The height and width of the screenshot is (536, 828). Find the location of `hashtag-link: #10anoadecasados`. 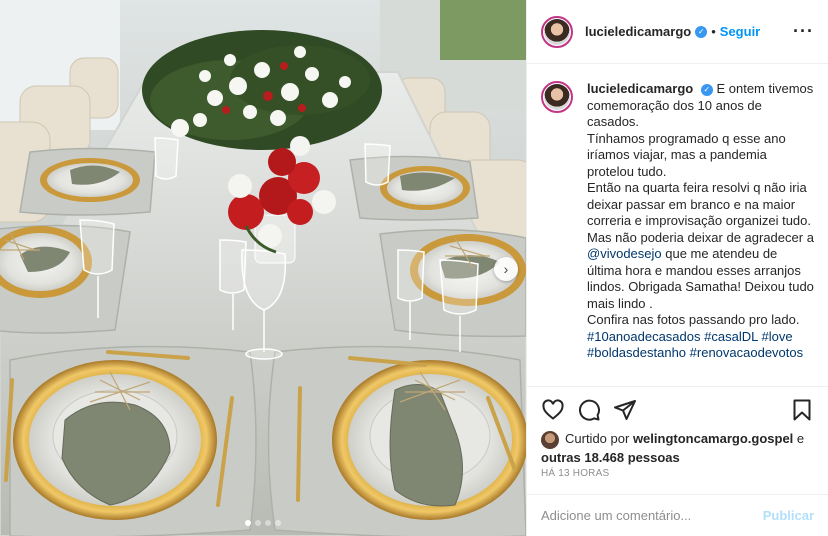

hashtag-link: #10anoadecasados is located at coordinates (644, 336).